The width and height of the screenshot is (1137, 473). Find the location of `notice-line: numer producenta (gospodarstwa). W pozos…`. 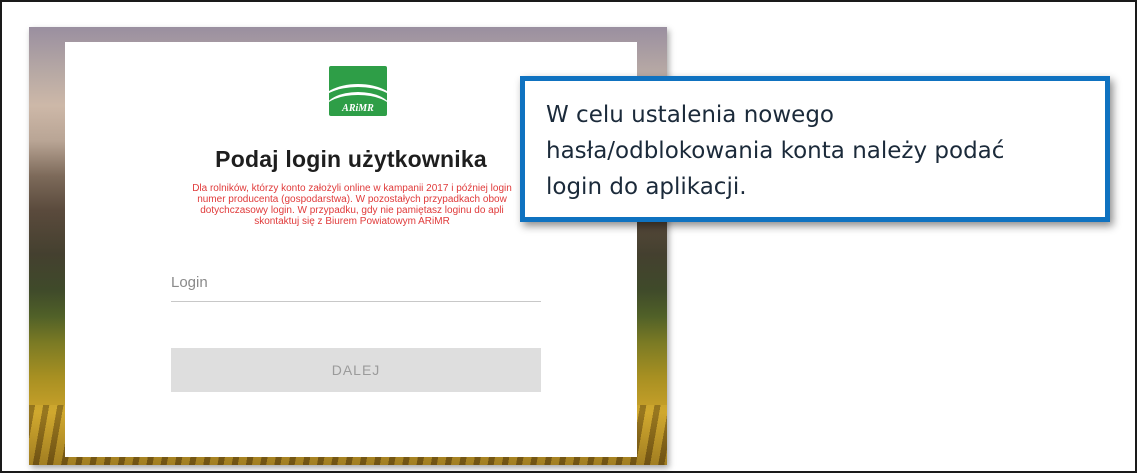

notice-line: numer producenta (gospodarstwa). W pozos… is located at coordinates (352, 199).